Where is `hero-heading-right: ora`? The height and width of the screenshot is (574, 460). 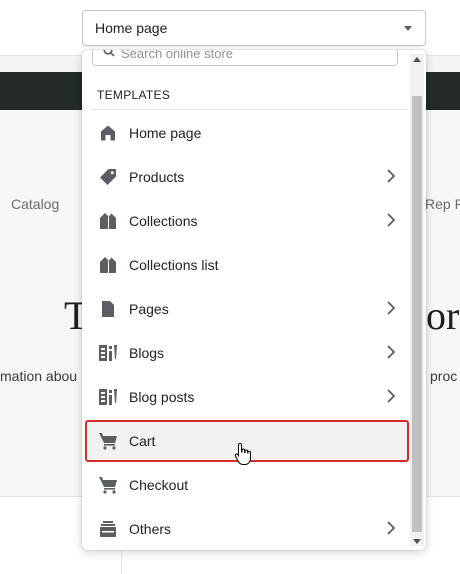 hero-heading-right: ora is located at coordinates (443, 315).